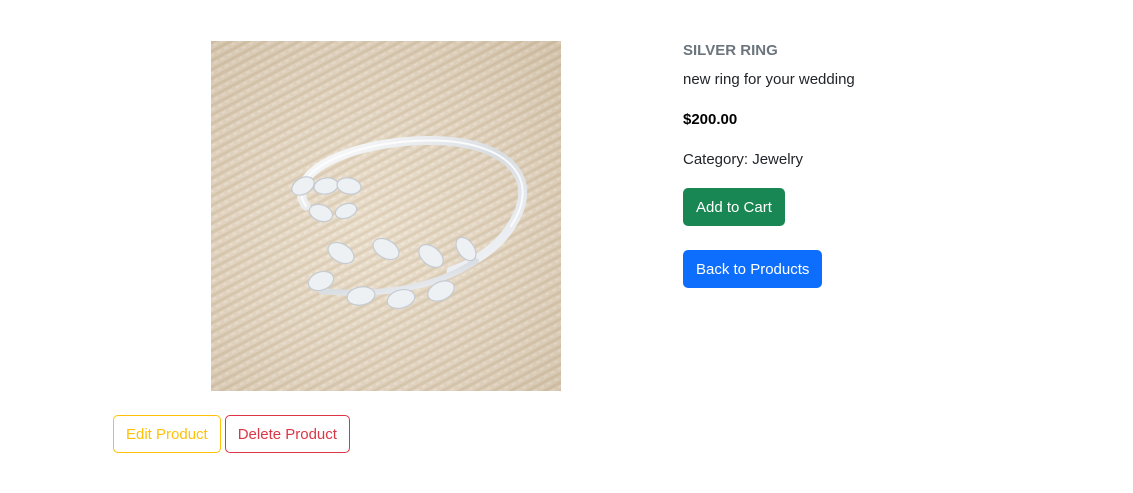 The height and width of the screenshot is (493, 1133). I want to click on admin-actions: Edit Product Delete Product, so click(231, 434).